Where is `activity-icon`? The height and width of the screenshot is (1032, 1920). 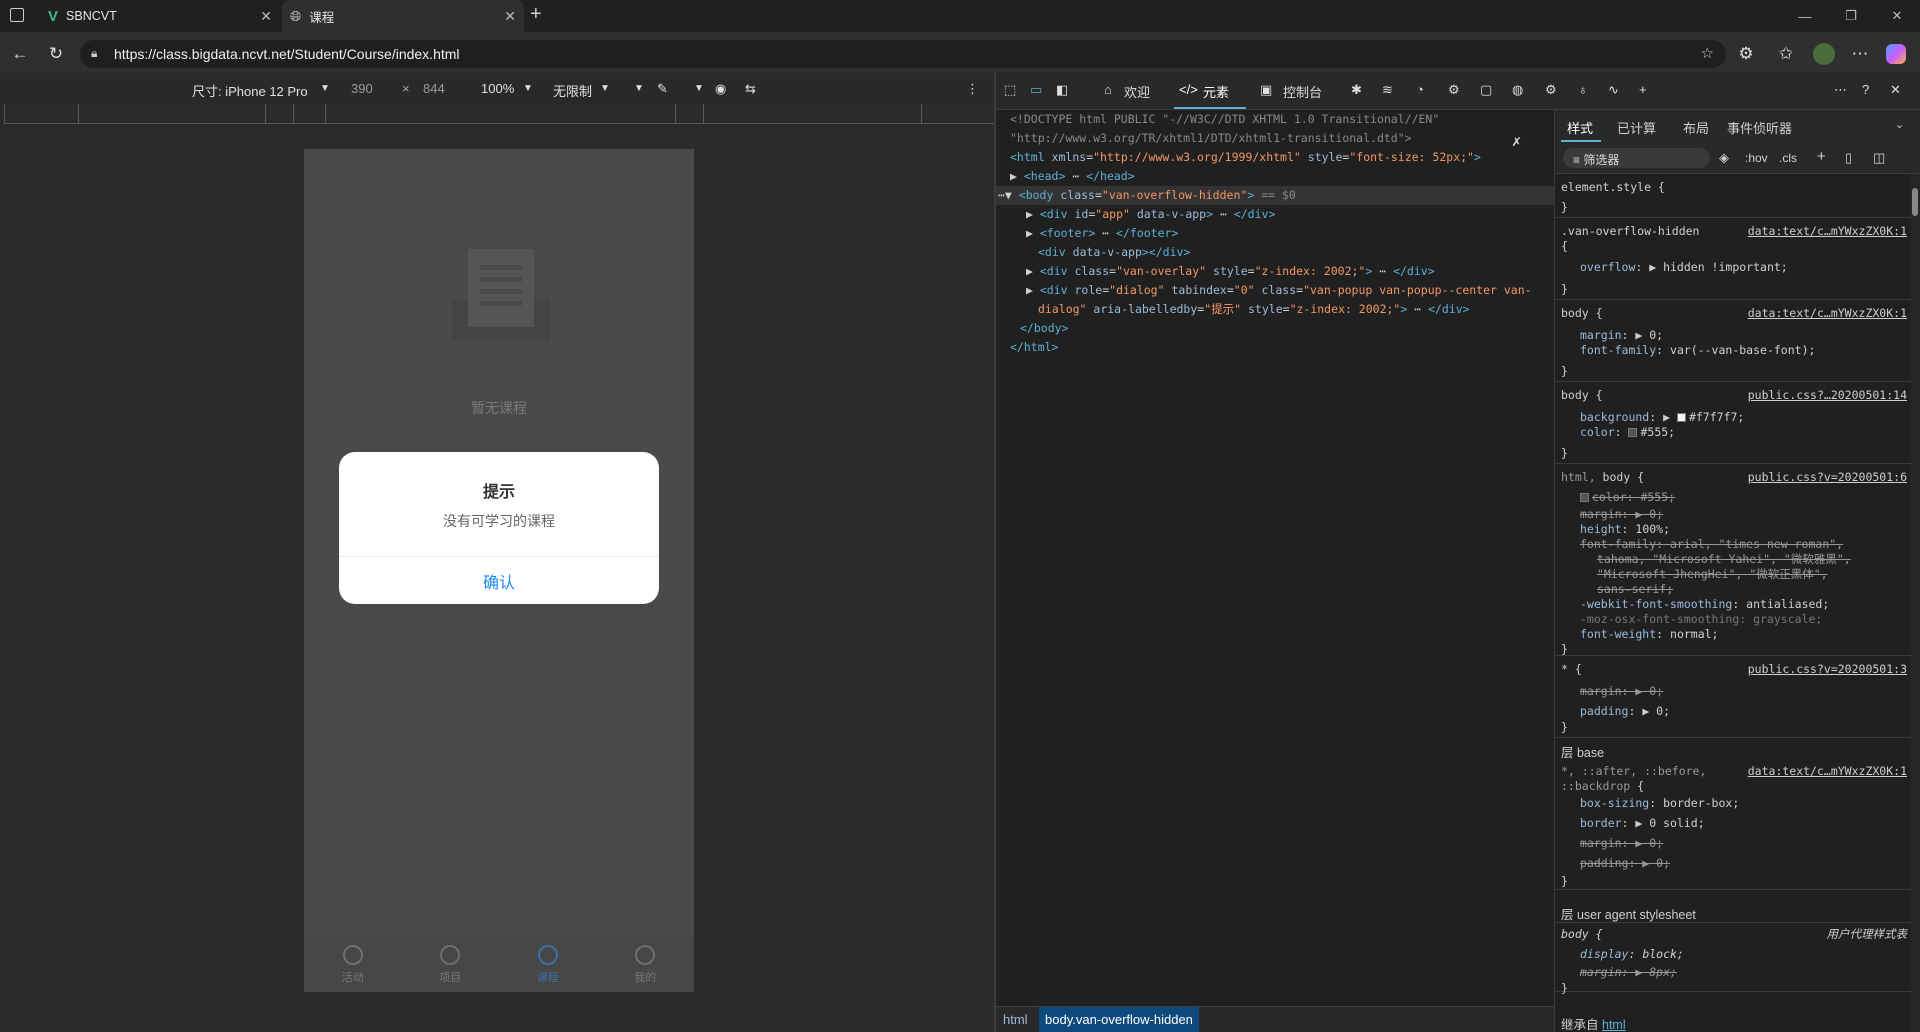 activity-icon is located at coordinates (352, 955).